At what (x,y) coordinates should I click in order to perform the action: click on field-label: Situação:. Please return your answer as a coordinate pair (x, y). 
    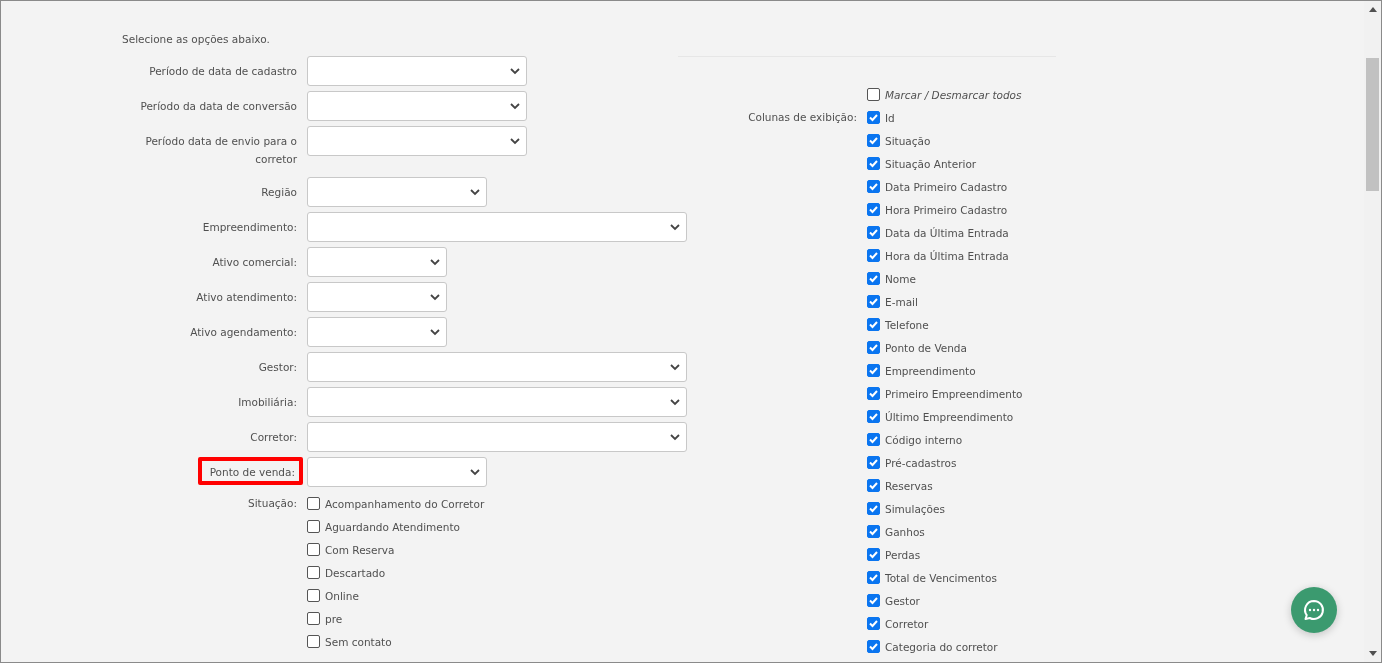
    Looking at the image, I should click on (272, 503).